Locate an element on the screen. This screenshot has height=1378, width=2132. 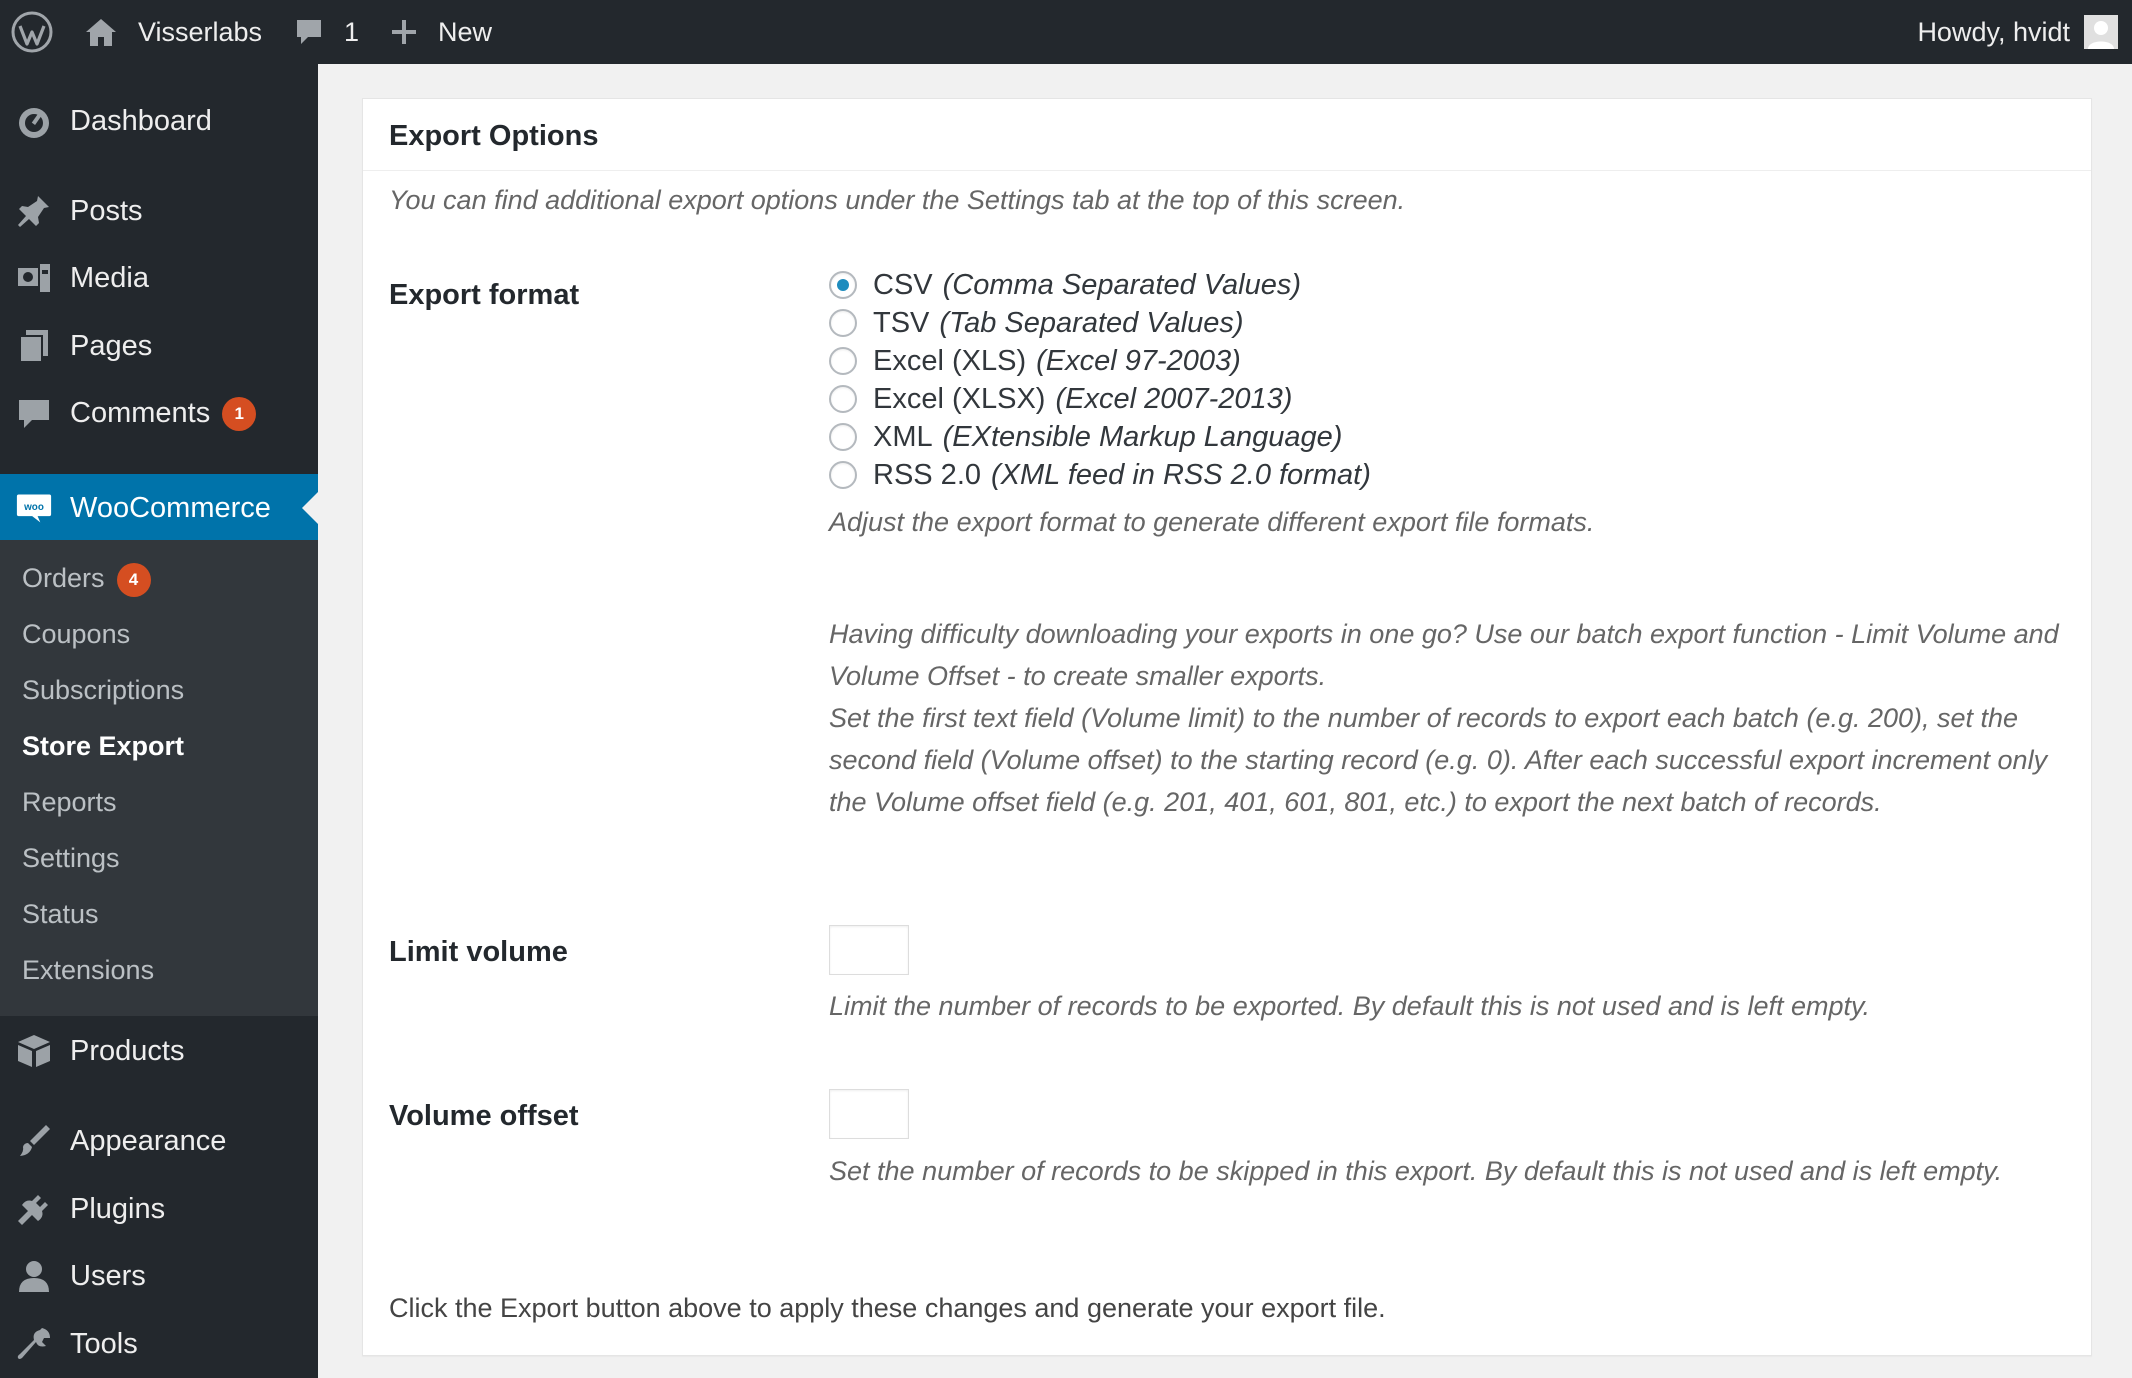
comments-link: 1 is located at coordinates (326, 32).